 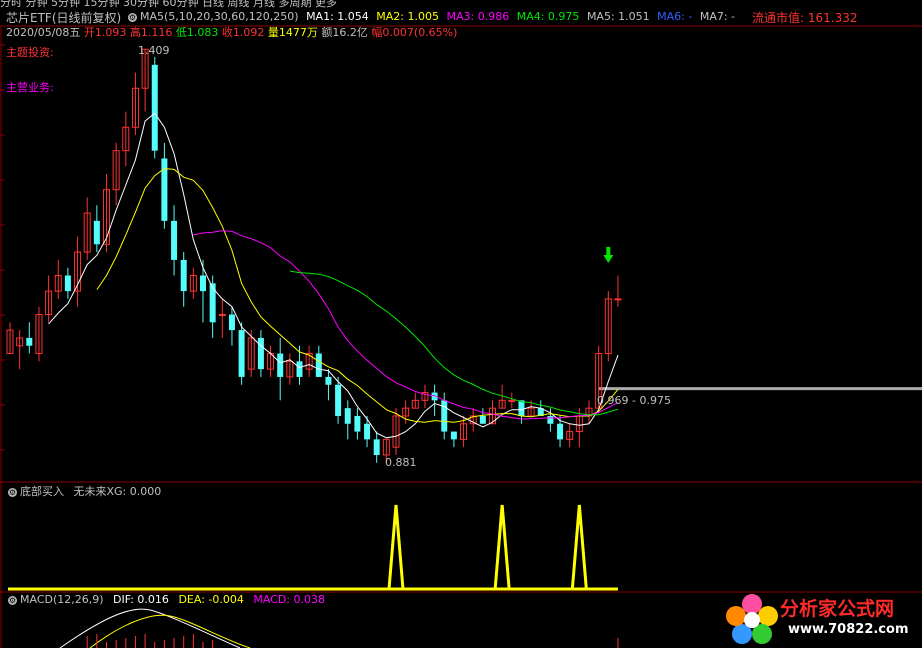 What do you see at coordinates (634, 400) in the screenshot?
I see `range-label: 0.969 - 0.975` at bounding box center [634, 400].